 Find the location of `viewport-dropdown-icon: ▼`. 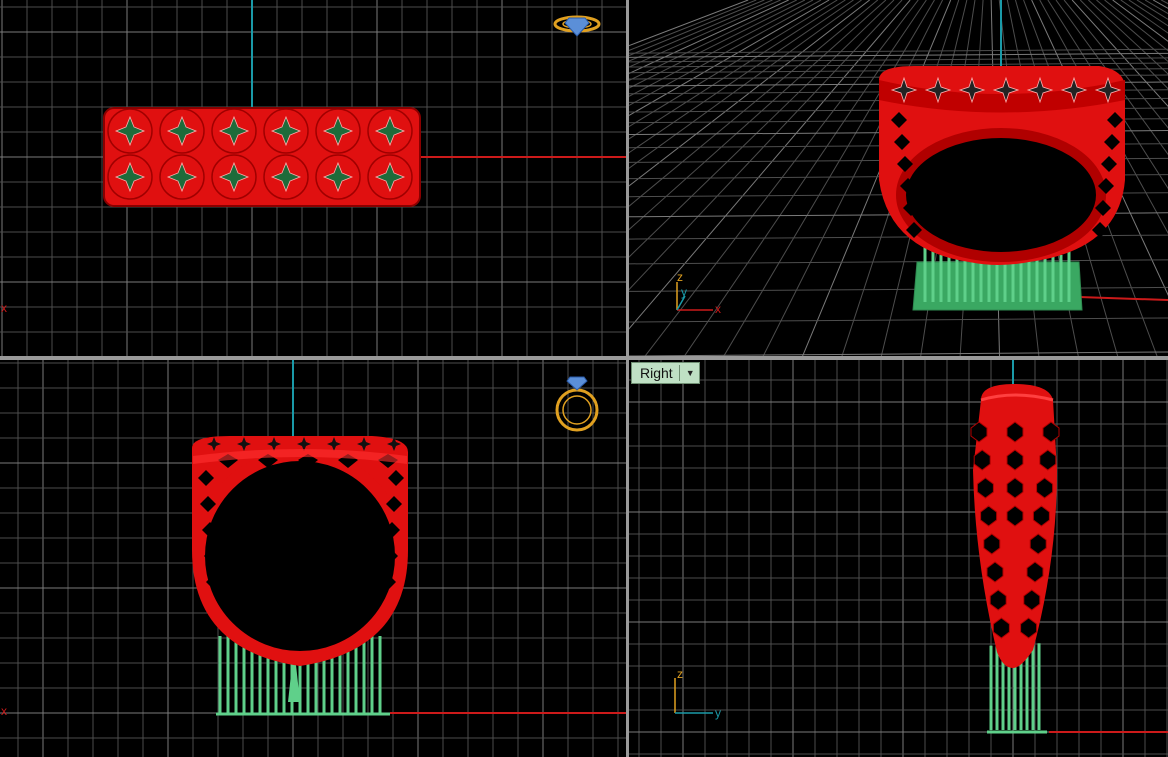

viewport-dropdown-icon: ▼ is located at coordinates (690, 373).